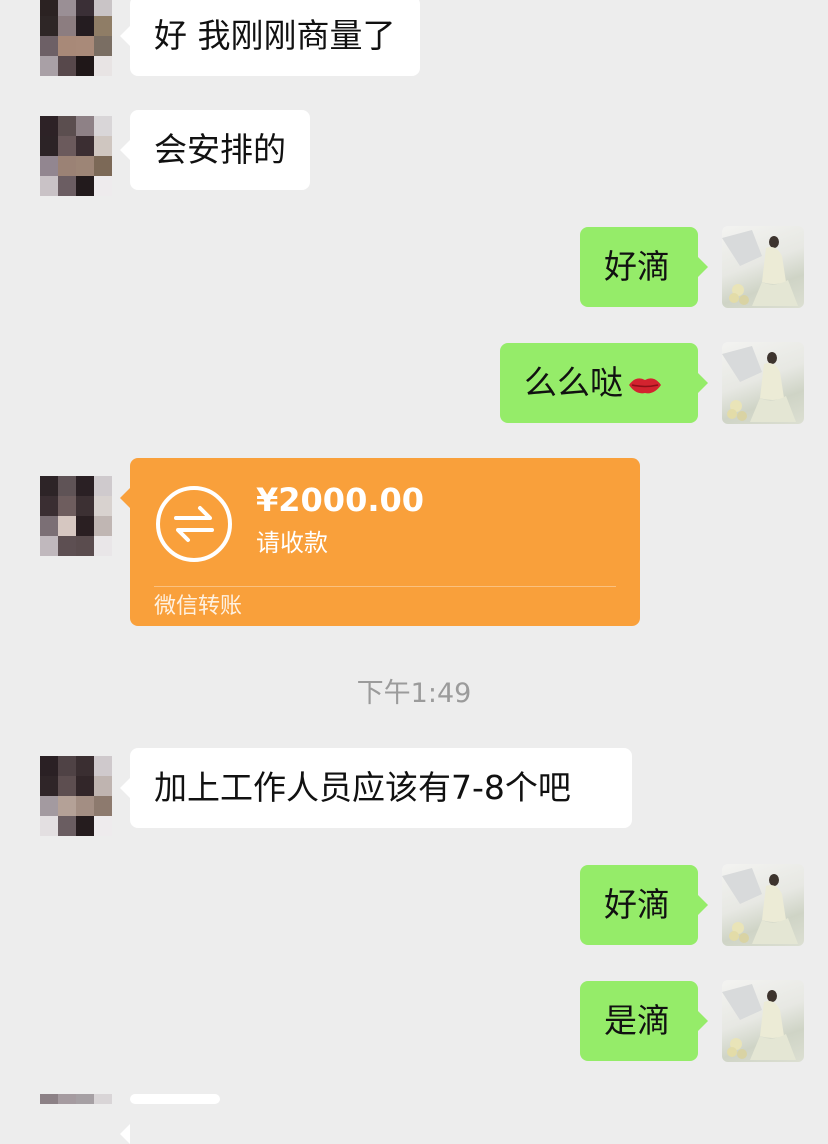  Describe the element at coordinates (414, 693) in the screenshot. I see `timestamp: 下午1:49` at that location.